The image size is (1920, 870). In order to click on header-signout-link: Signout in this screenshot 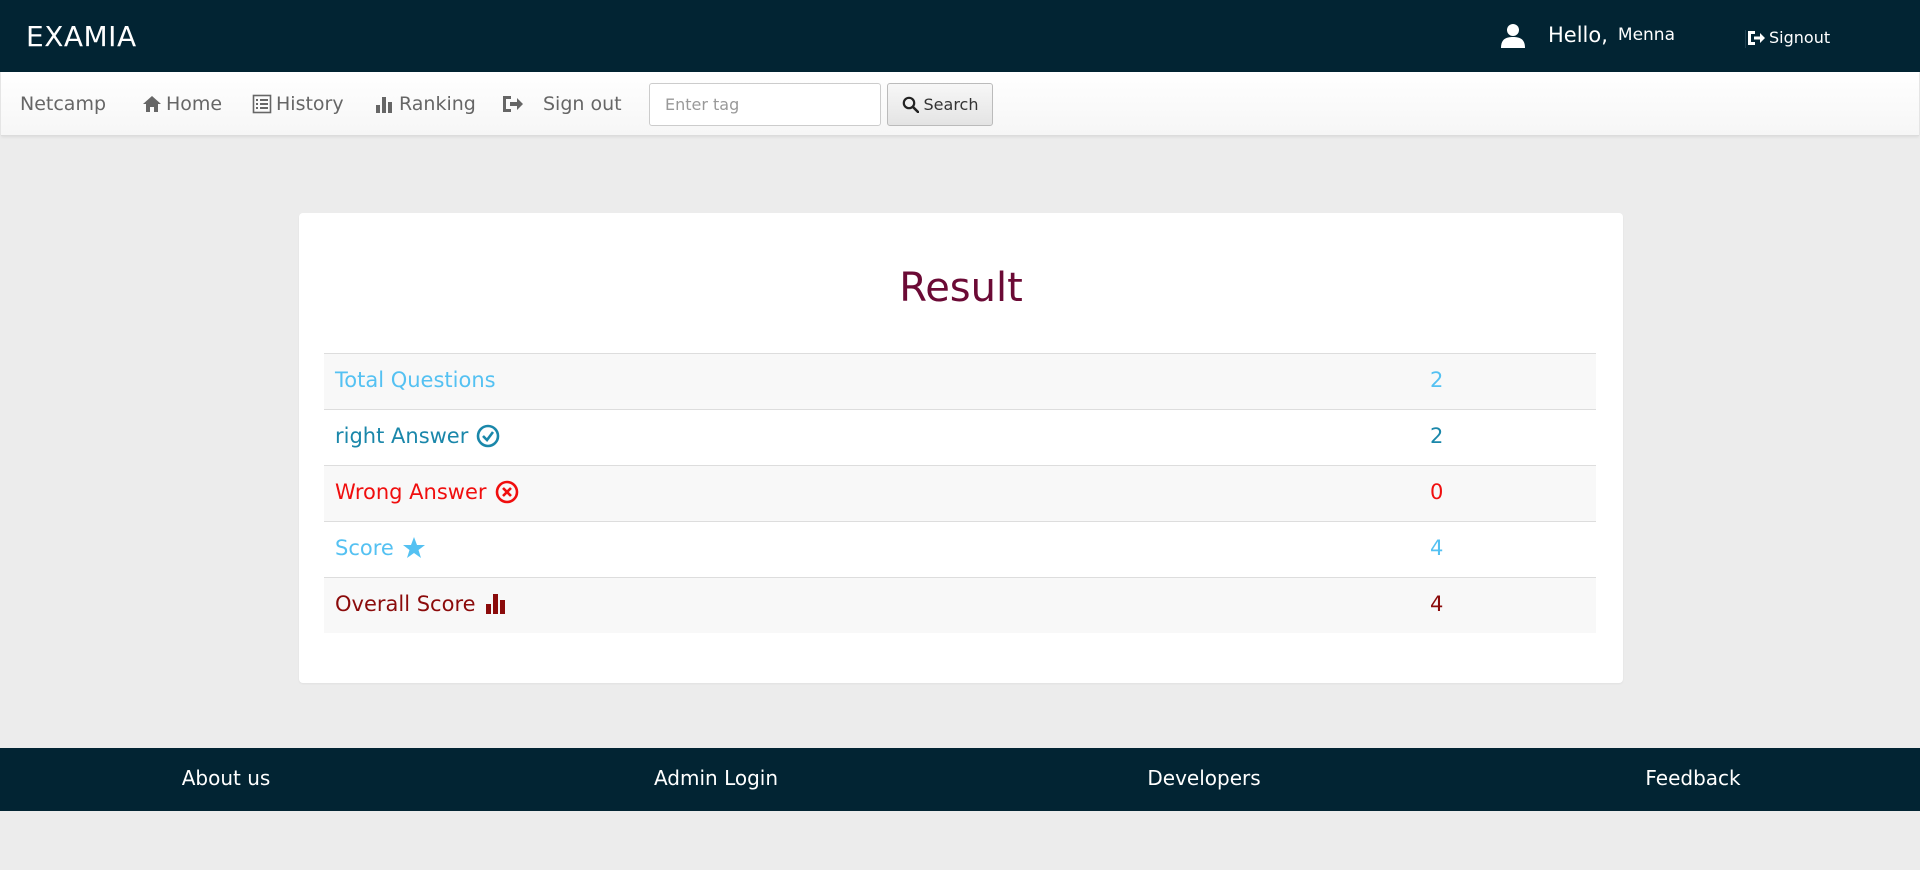, I will do `click(1788, 37)`.